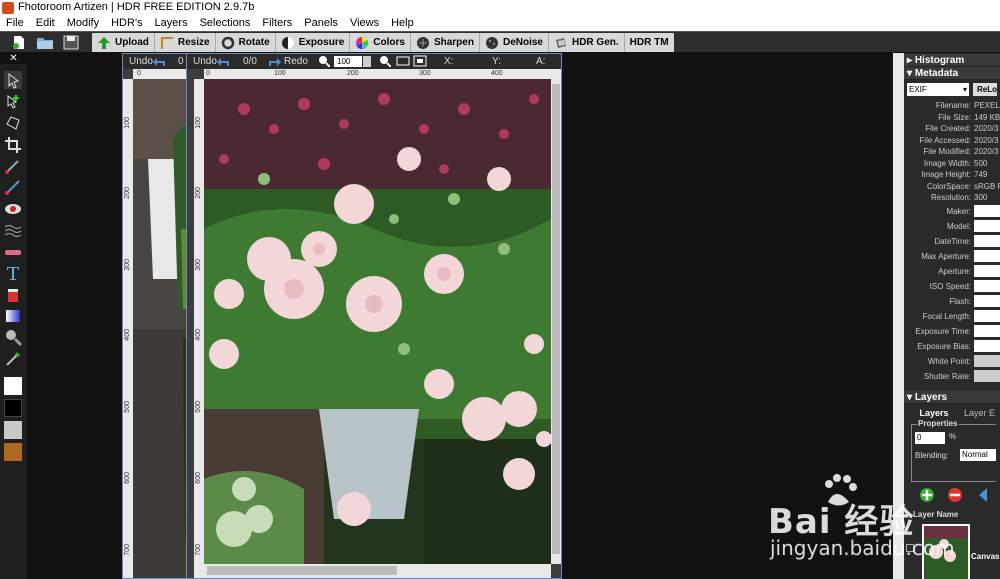  Describe the element at coordinates (898, 316) in the screenshot. I see `panel-scrollbar` at that location.